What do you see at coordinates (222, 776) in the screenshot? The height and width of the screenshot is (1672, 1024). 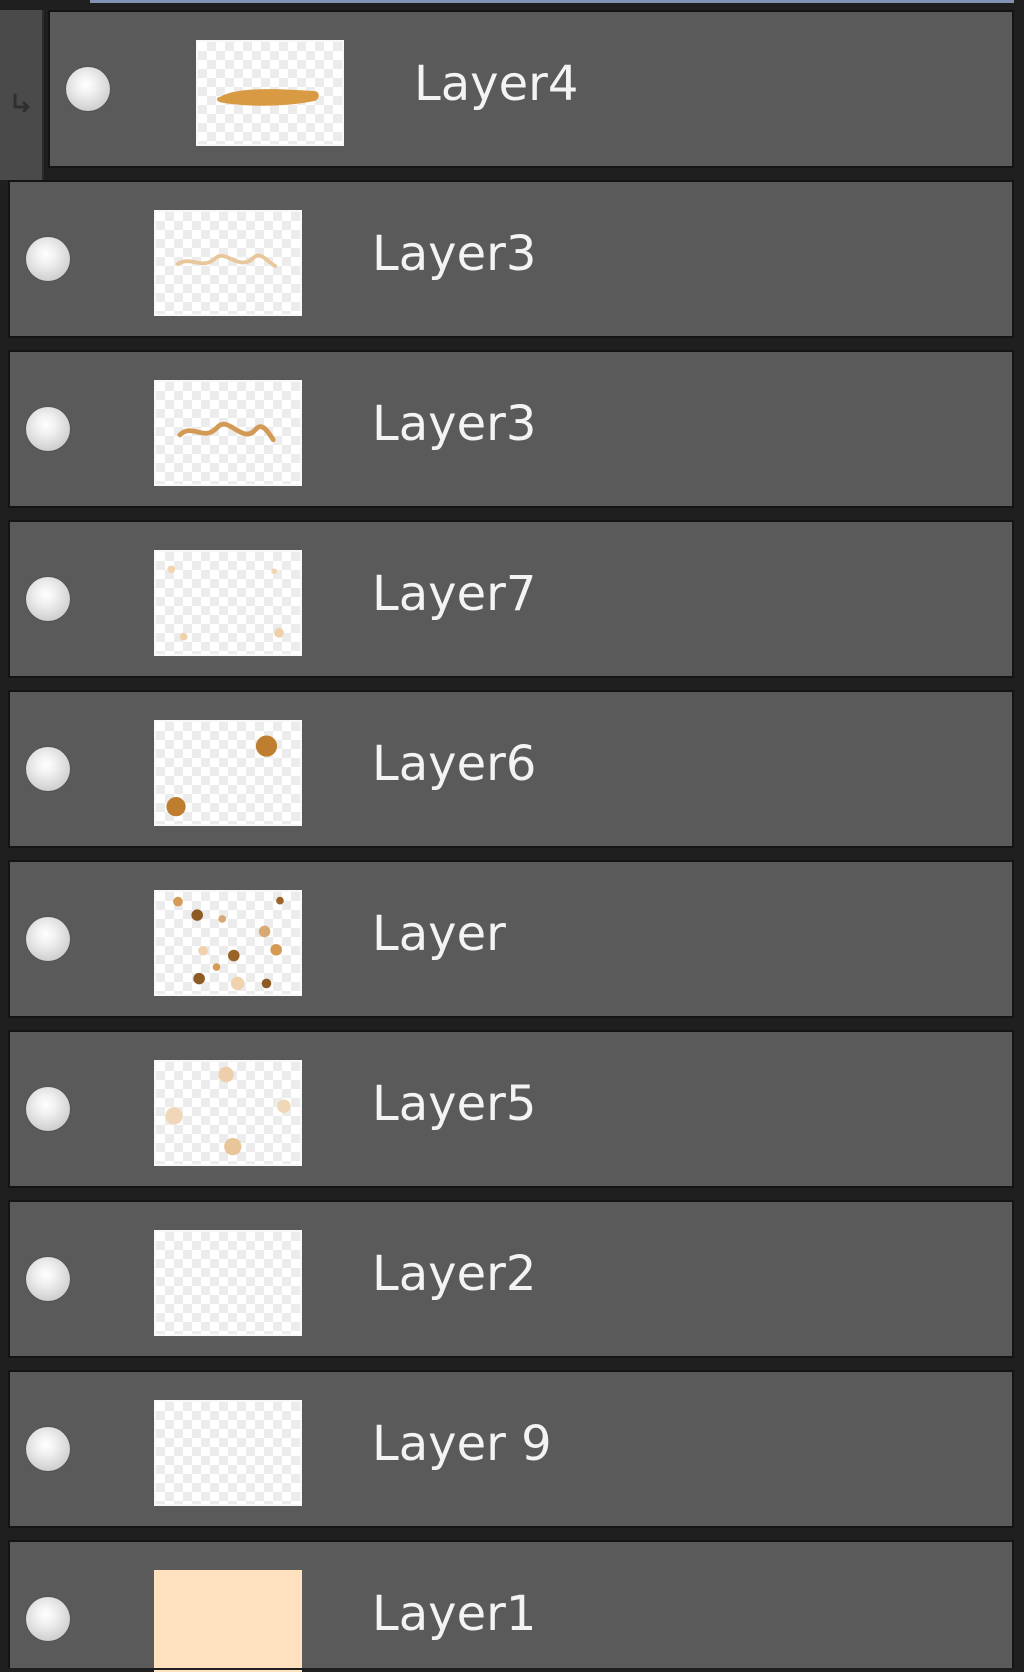 I see `thumb-dots-icon` at bounding box center [222, 776].